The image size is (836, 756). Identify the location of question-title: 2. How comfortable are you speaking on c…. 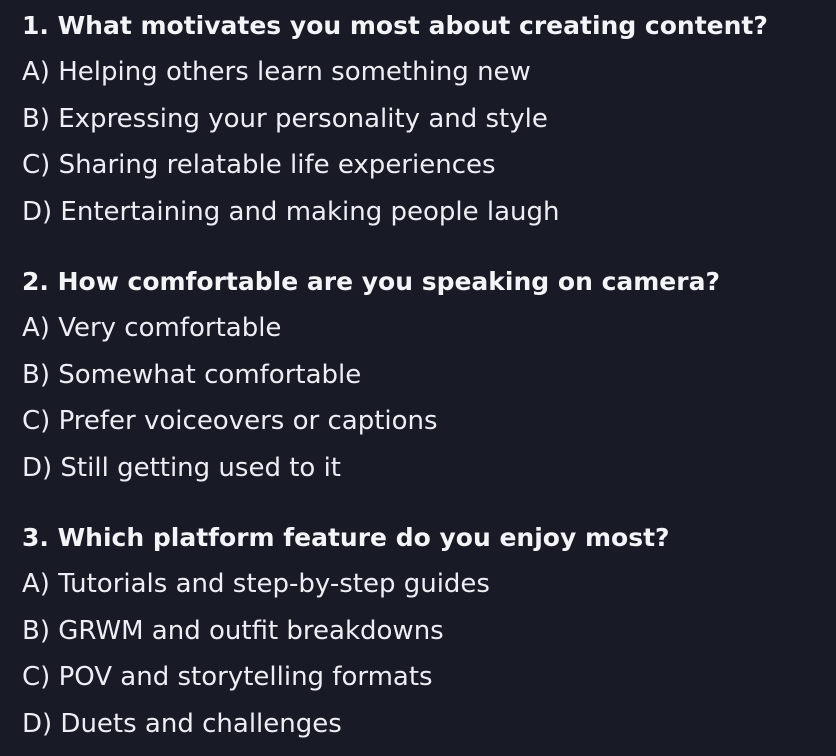
(371, 281).